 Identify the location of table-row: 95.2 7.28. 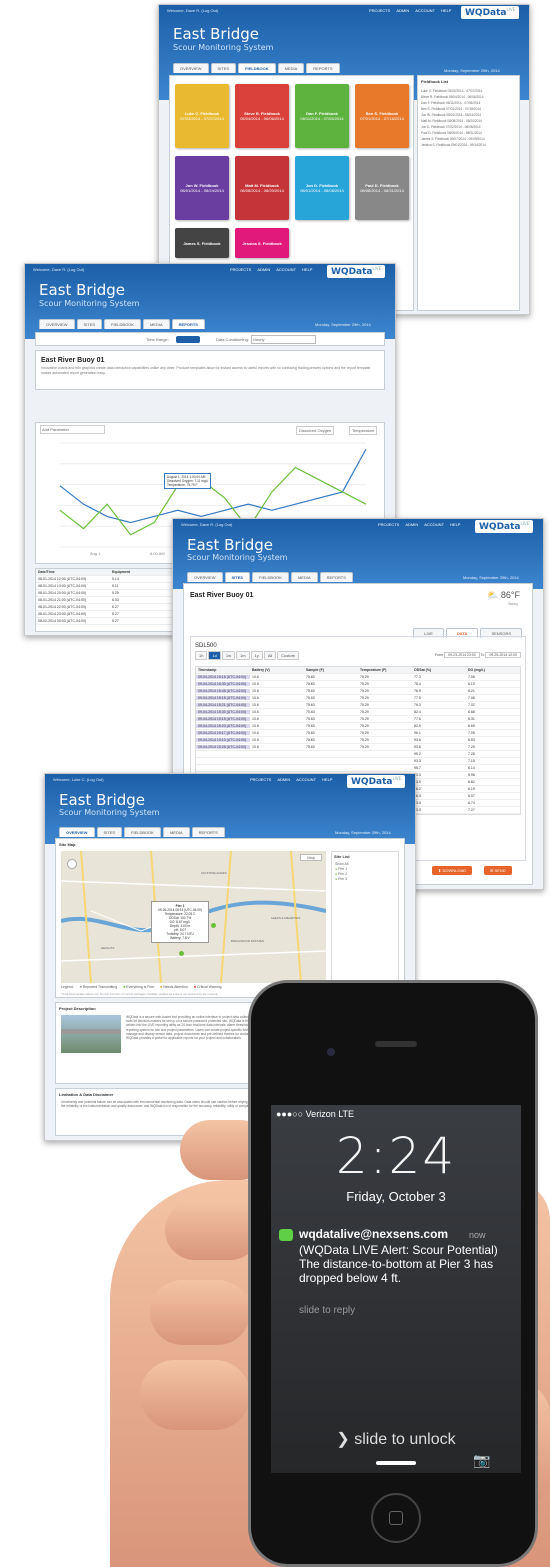
(358, 754).